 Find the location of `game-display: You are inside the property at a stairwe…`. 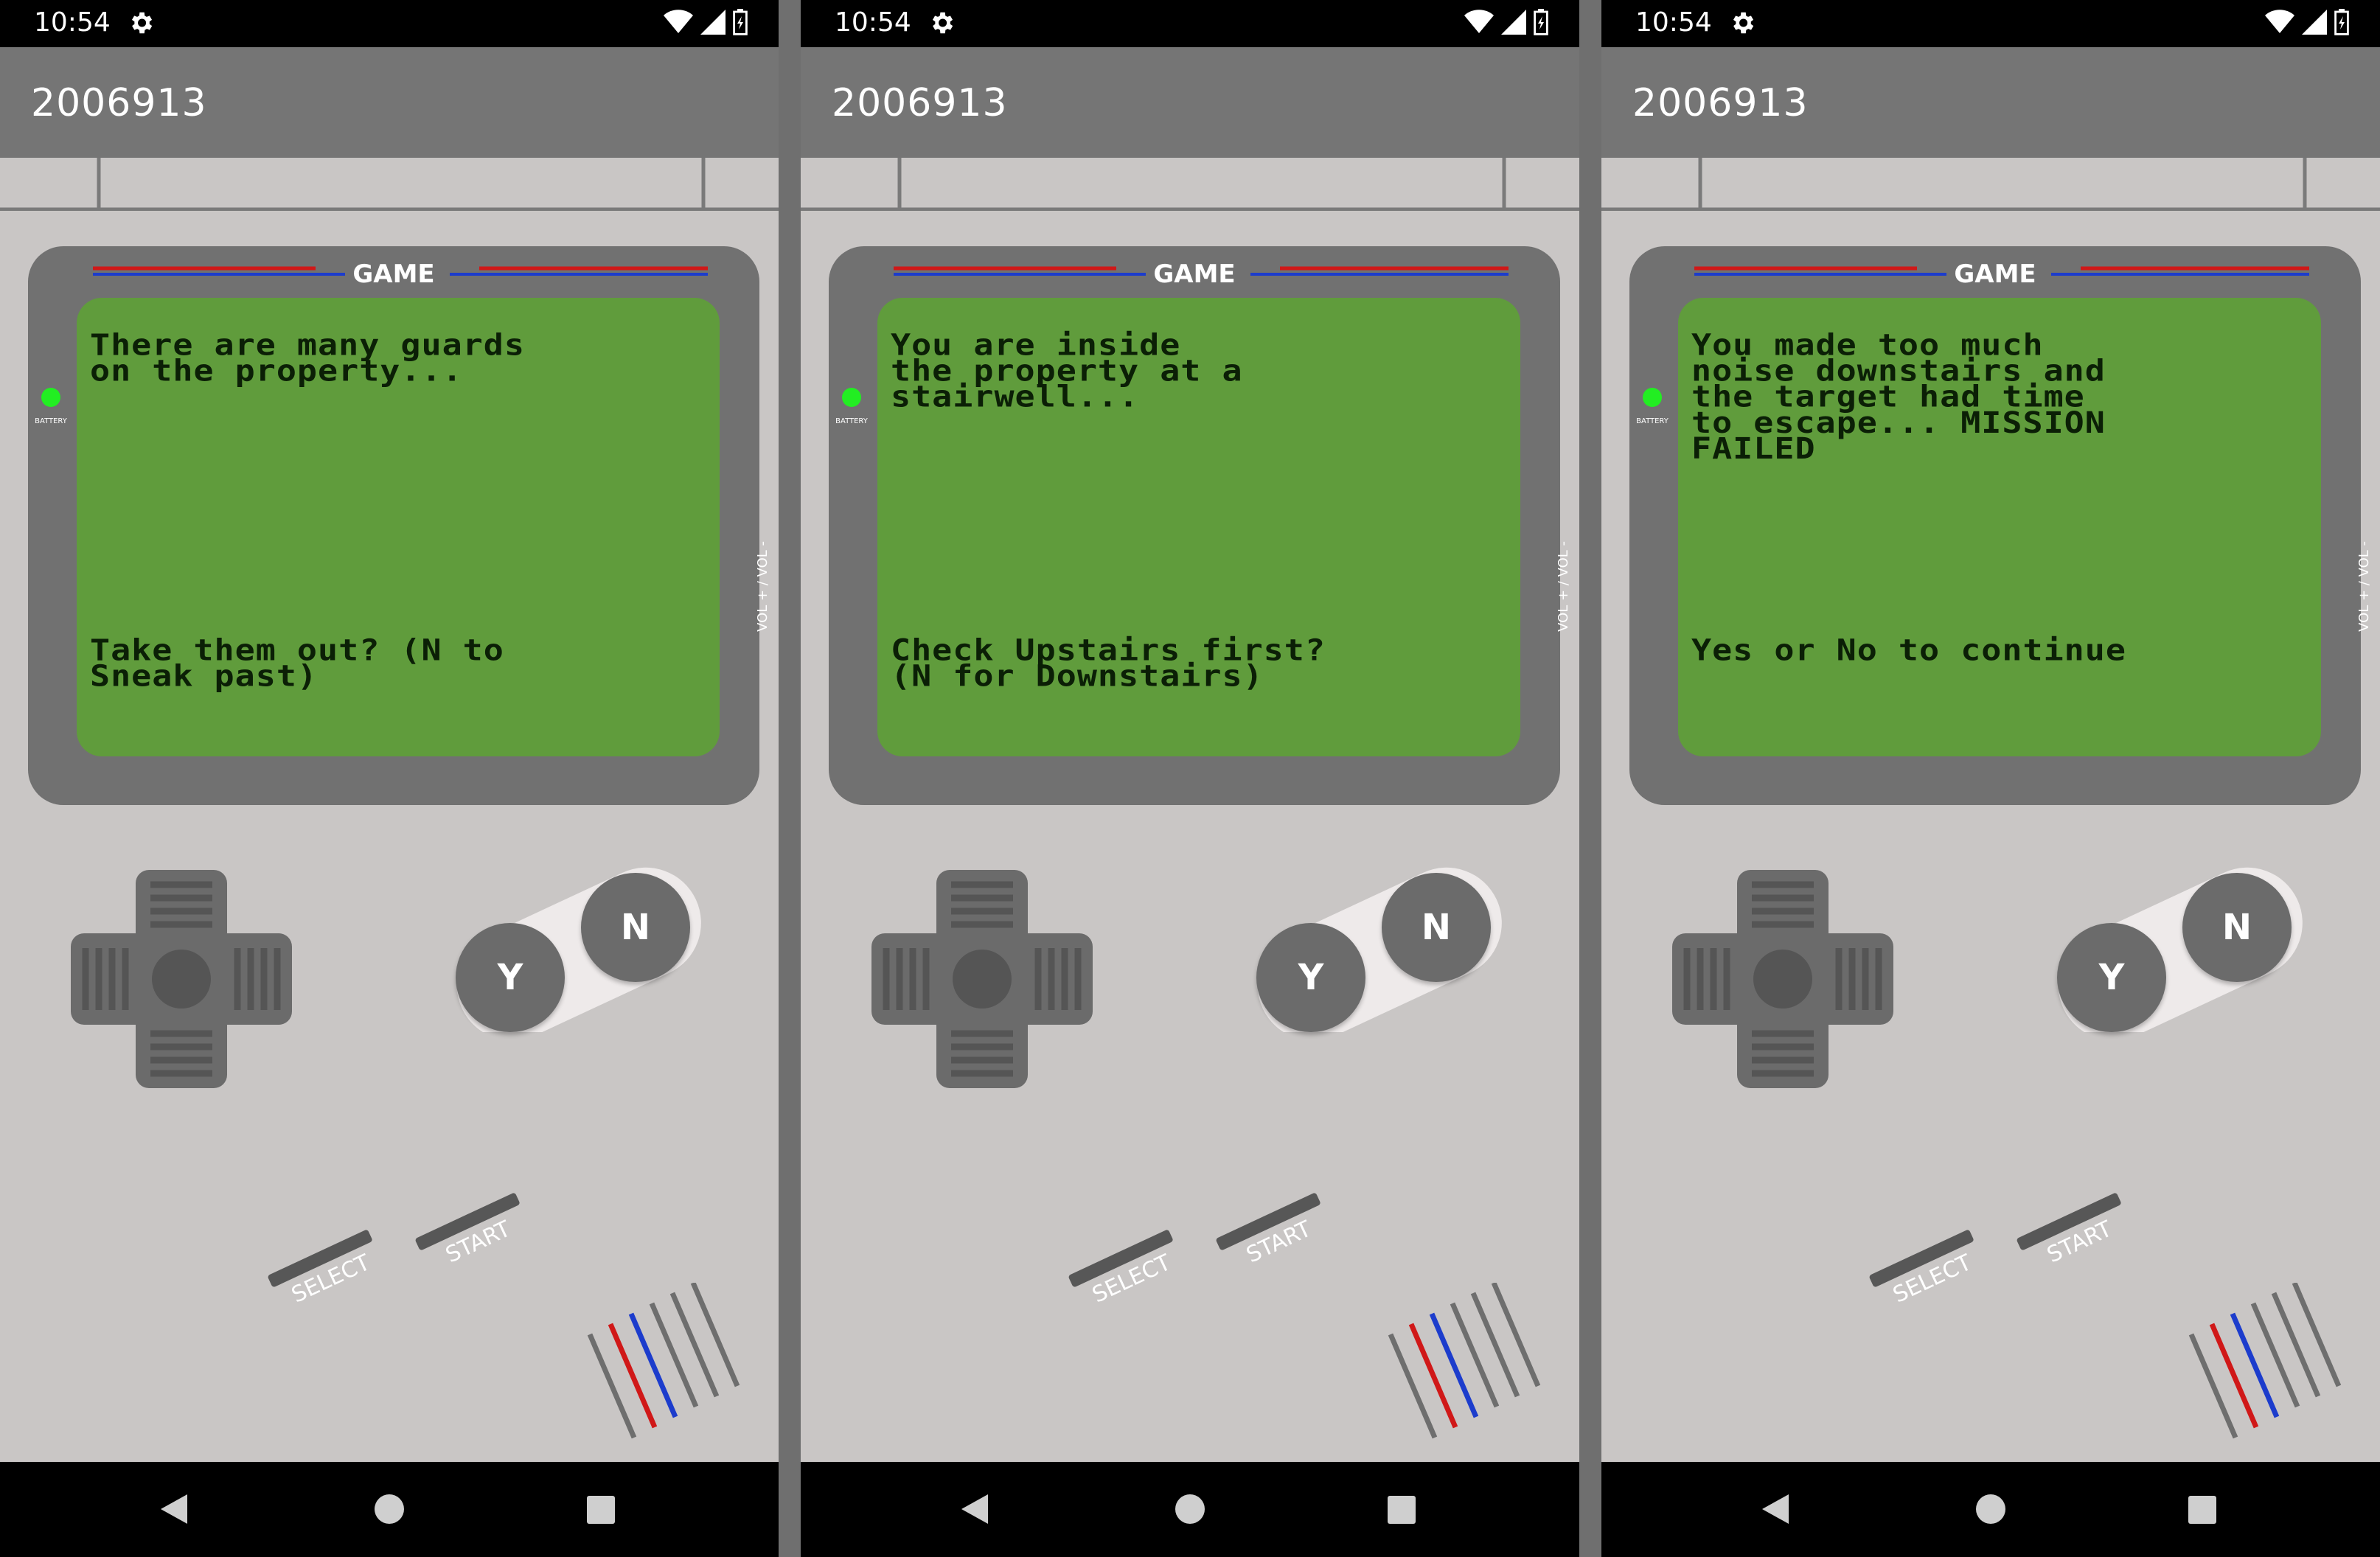

game-display: You are inside the property at a stairwe… is located at coordinates (1198, 527).